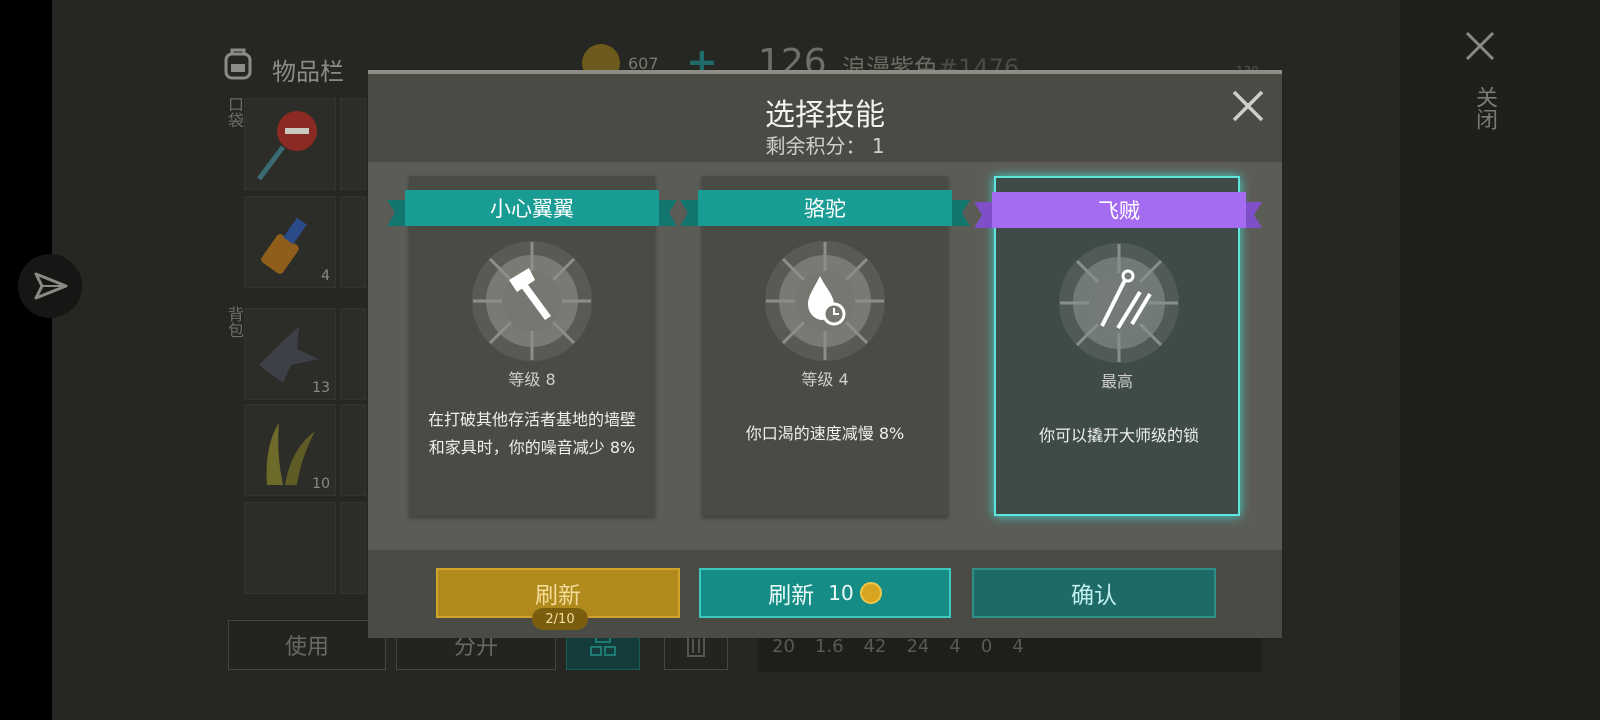  I want to click on send-icon, so click(51, 286).